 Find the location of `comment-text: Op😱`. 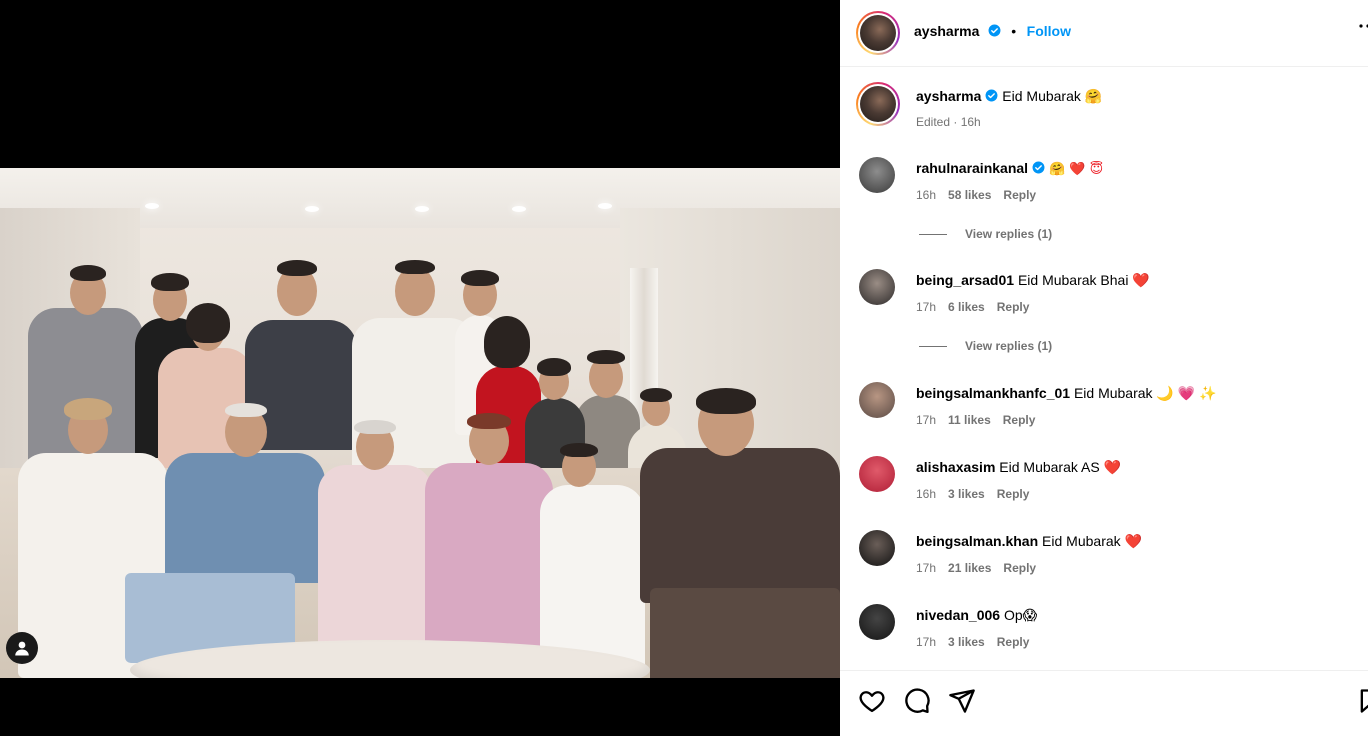

comment-text: Op😱 is located at coordinates (1020, 615).